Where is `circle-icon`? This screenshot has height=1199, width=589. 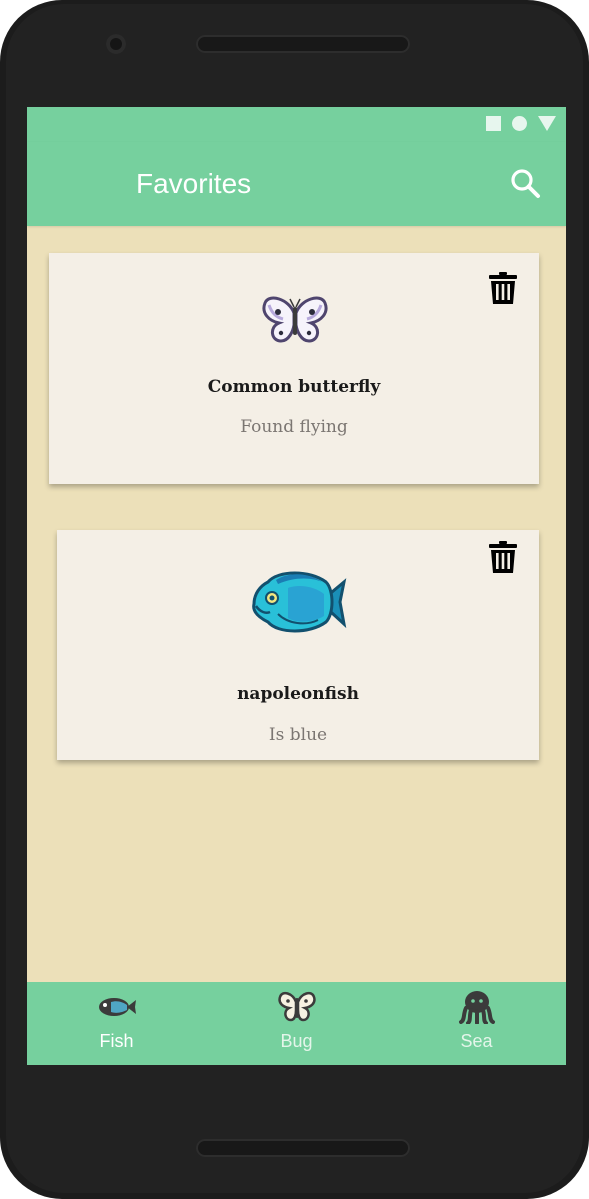 circle-icon is located at coordinates (519, 123).